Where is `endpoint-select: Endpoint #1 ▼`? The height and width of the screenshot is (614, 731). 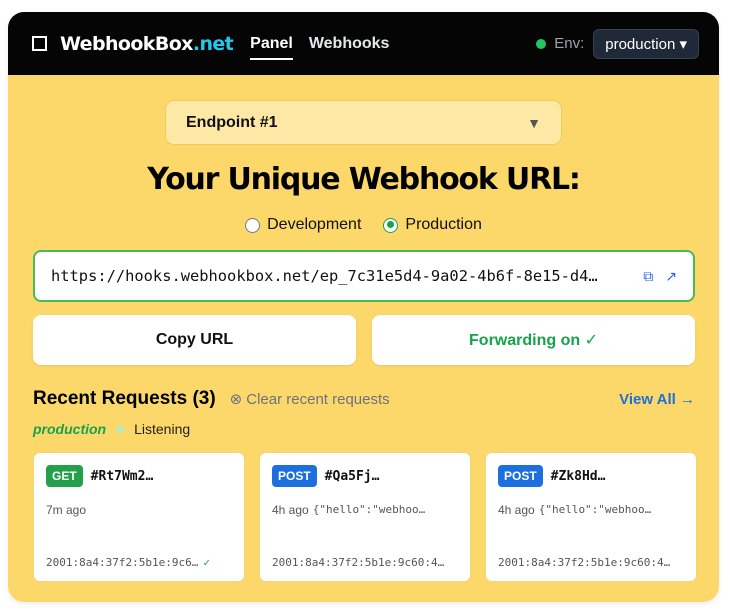
endpoint-select: Endpoint #1 ▼ is located at coordinates (363, 122).